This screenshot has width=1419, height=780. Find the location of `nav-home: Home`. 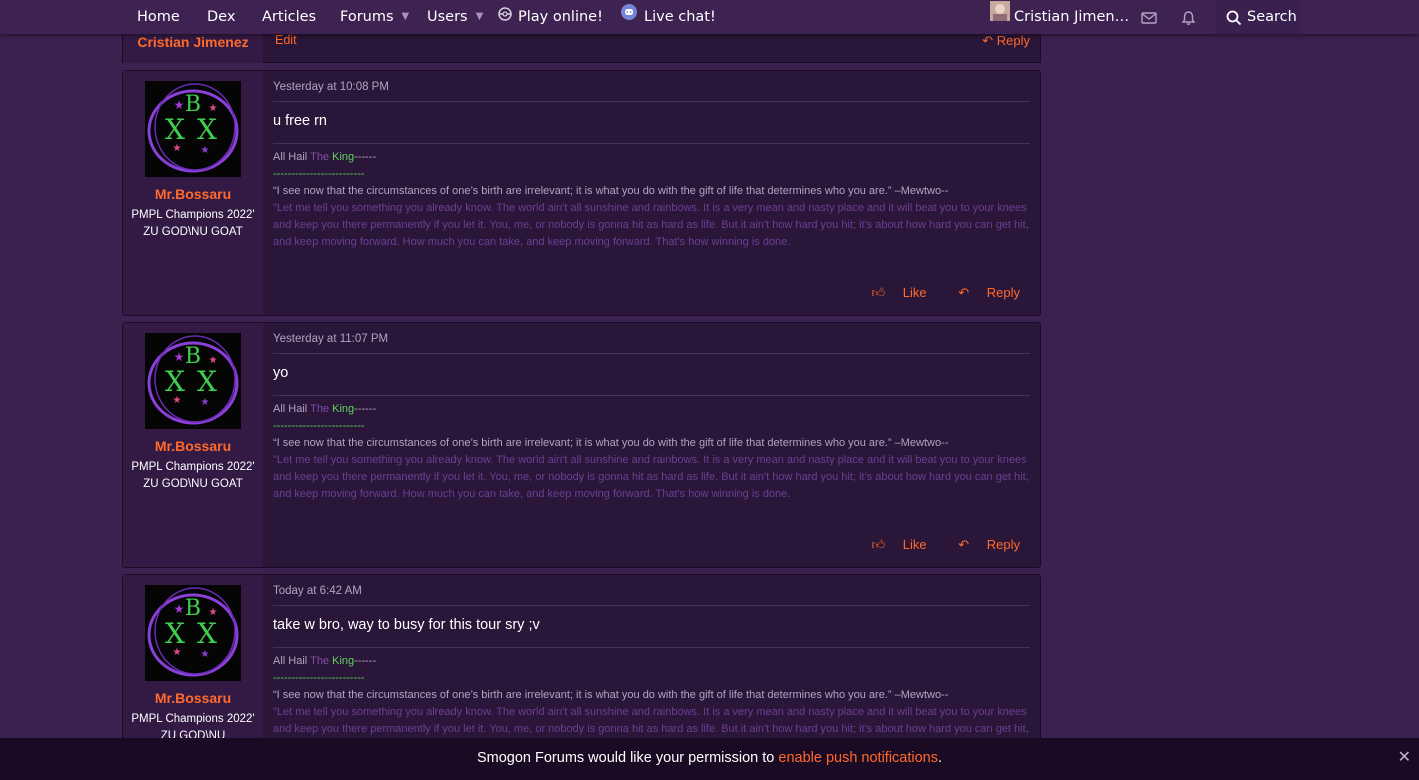

nav-home: Home is located at coordinates (158, 17).